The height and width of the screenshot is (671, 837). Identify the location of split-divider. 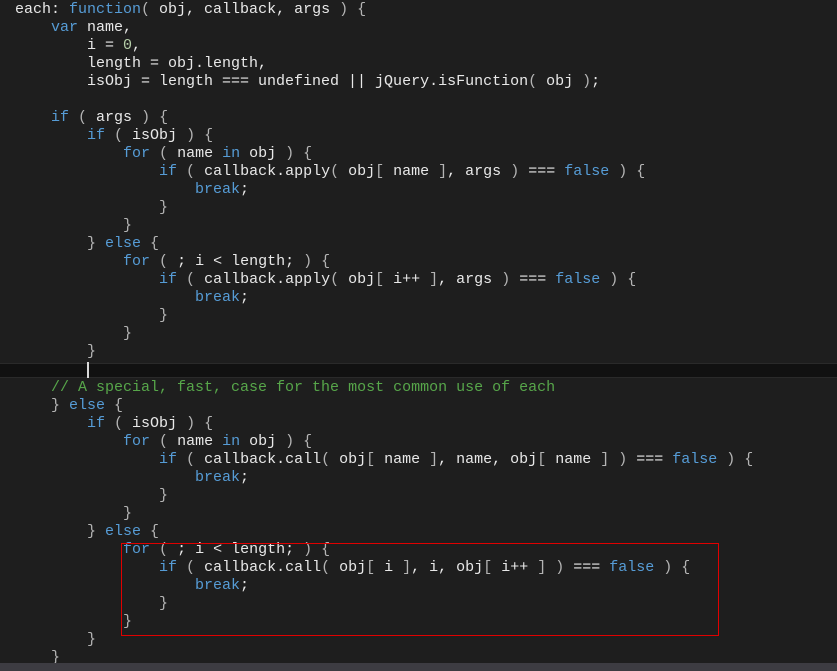
(418, 370).